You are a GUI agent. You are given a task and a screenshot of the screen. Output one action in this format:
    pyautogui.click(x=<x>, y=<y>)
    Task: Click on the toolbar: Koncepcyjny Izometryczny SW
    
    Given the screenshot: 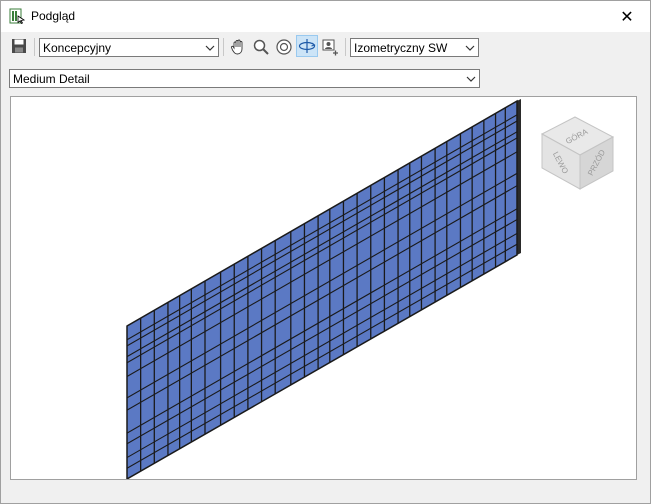 What is the action you would take?
    pyautogui.click(x=325, y=48)
    